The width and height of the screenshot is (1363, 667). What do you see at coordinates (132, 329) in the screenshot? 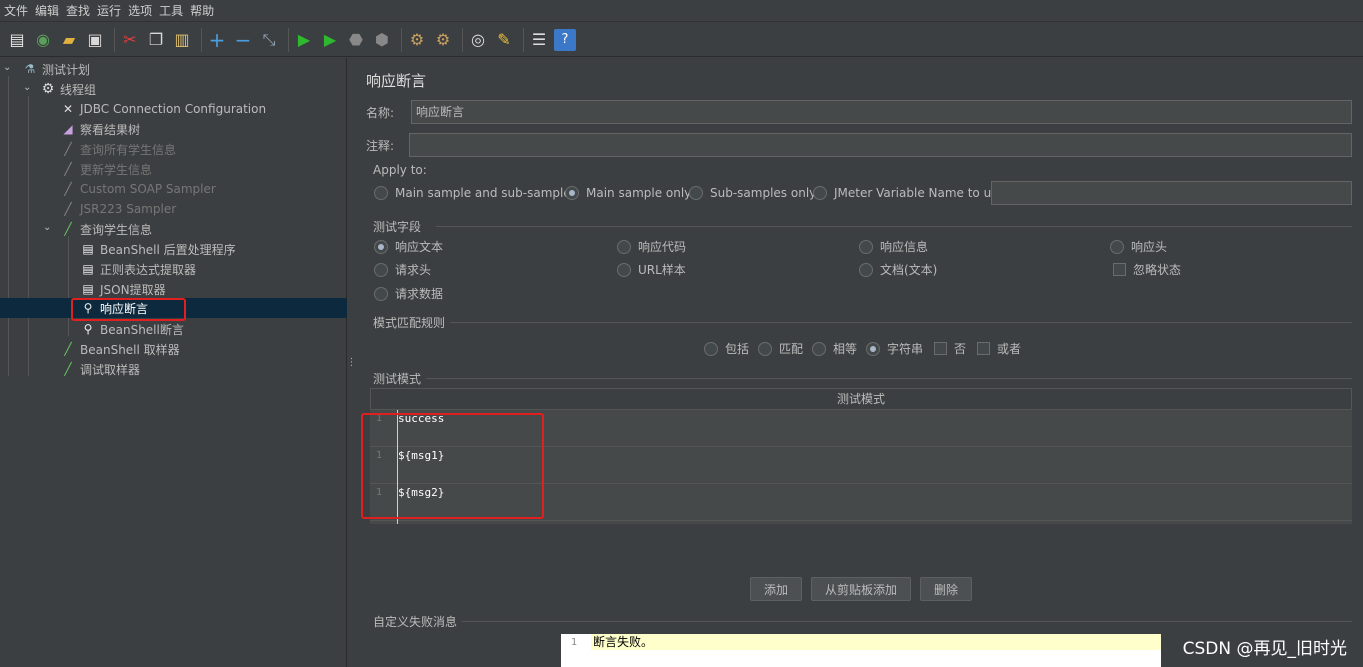
I see `tree-node-beanshell-assertion: ⚲ BeanShell断言` at bounding box center [132, 329].